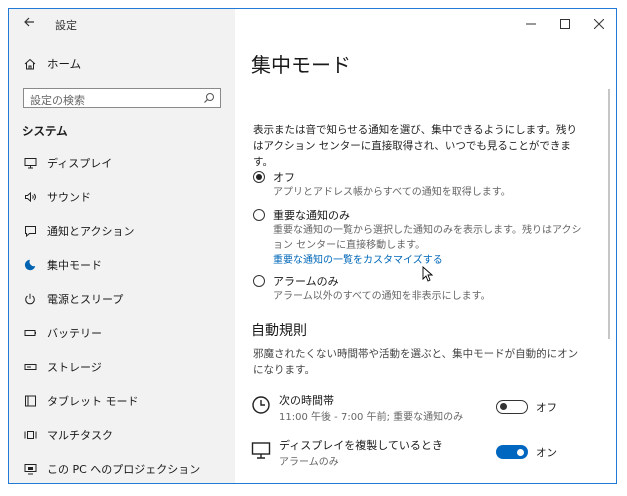 The image size is (627, 496). What do you see at coordinates (115, 100) in the screenshot?
I see `search-input` at bounding box center [115, 100].